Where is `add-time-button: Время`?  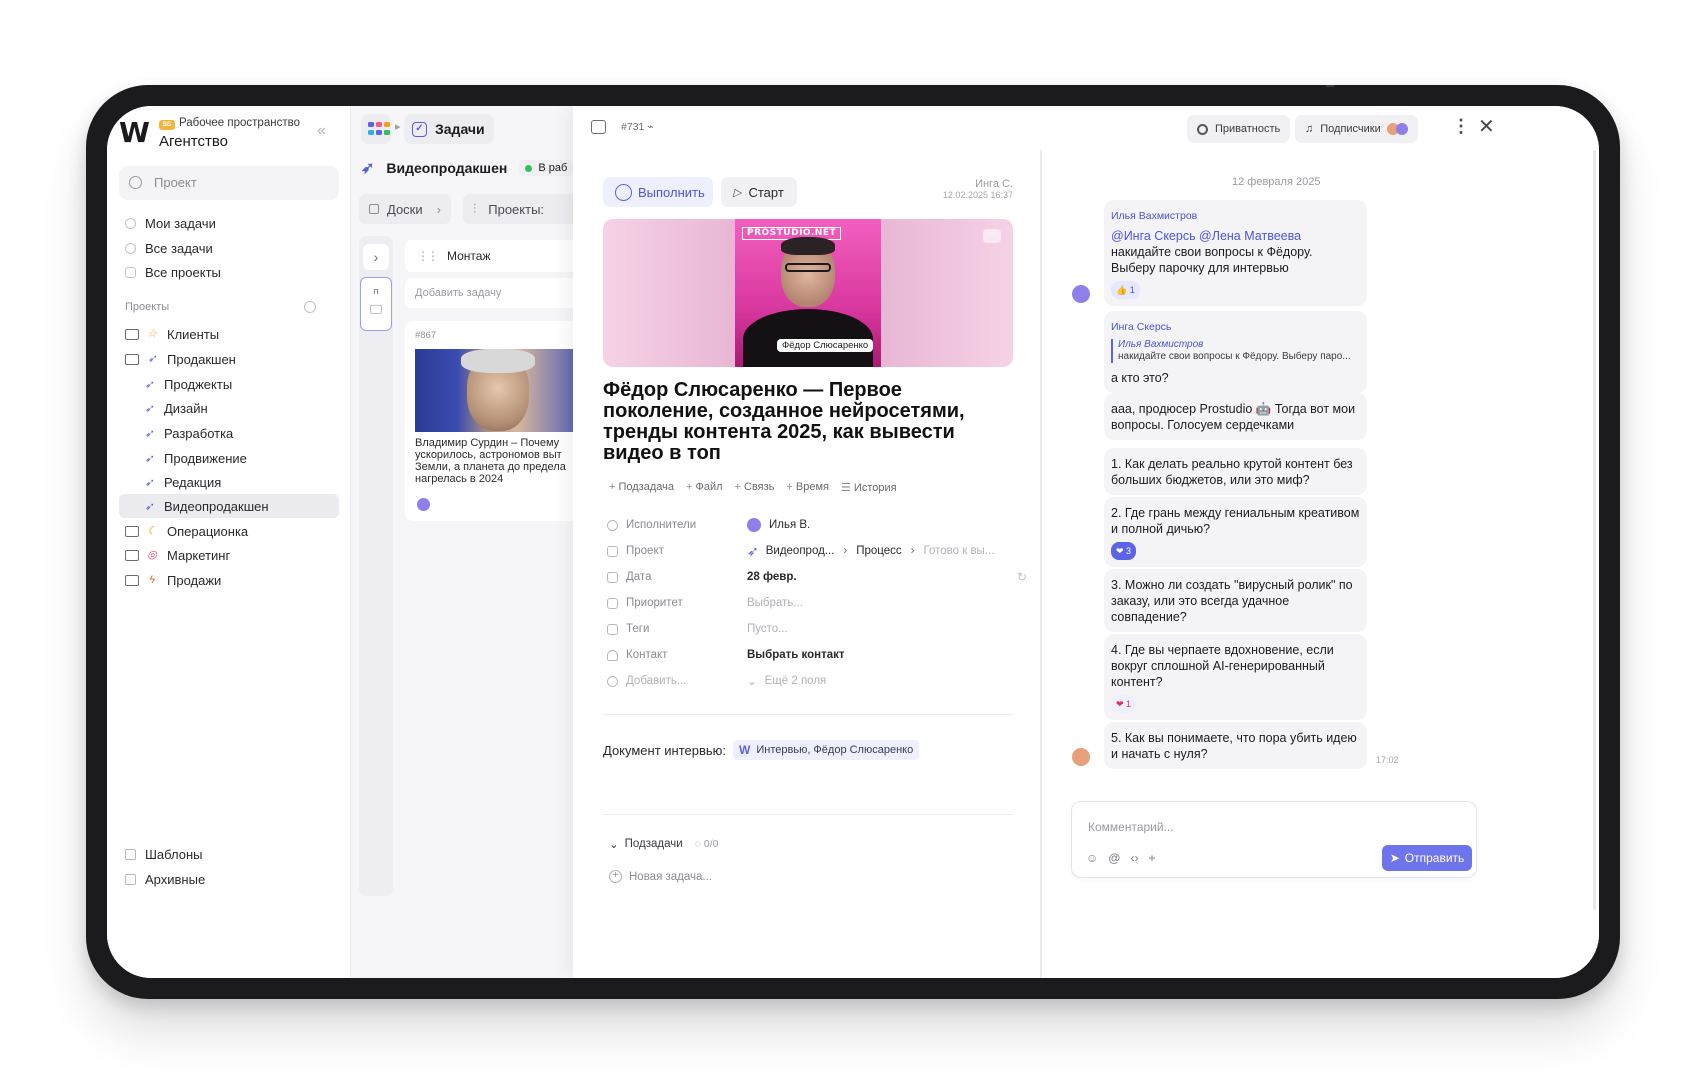 add-time-button: Время is located at coordinates (807, 487).